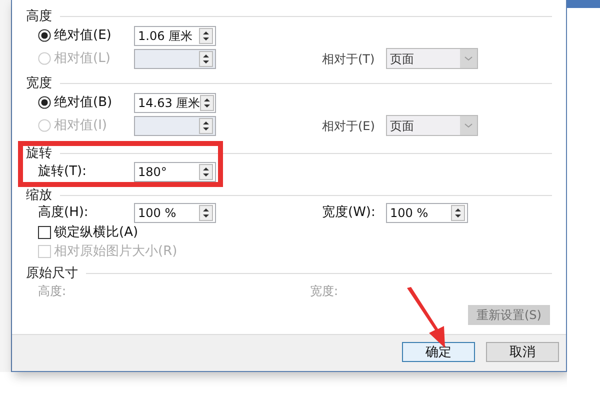  I want to click on section-heading: 缩放, so click(39, 196).